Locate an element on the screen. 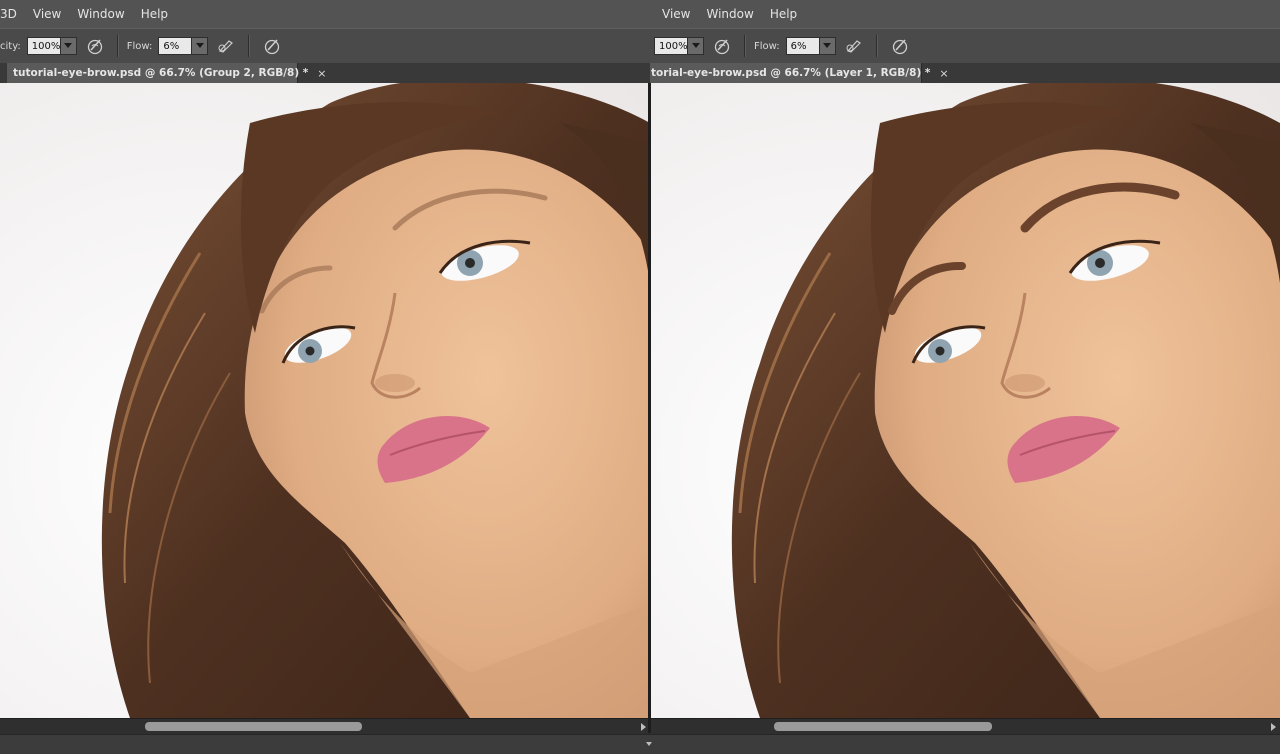 The height and width of the screenshot is (754, 1280). menu-bar: View Window Help is located at coordinates (965, 14).